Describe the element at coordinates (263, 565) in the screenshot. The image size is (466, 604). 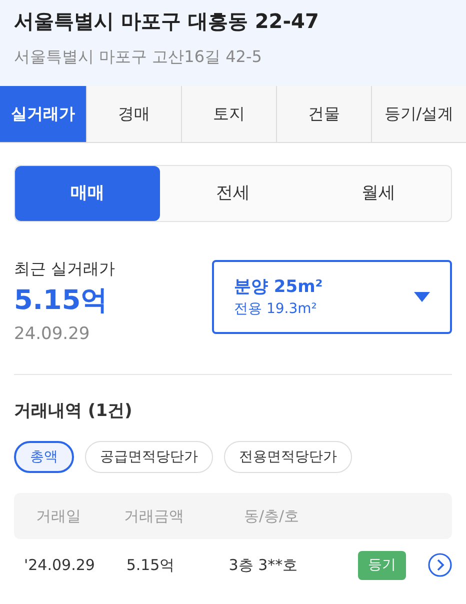
I see `table-cell-text: 3층 3**호` at that location.